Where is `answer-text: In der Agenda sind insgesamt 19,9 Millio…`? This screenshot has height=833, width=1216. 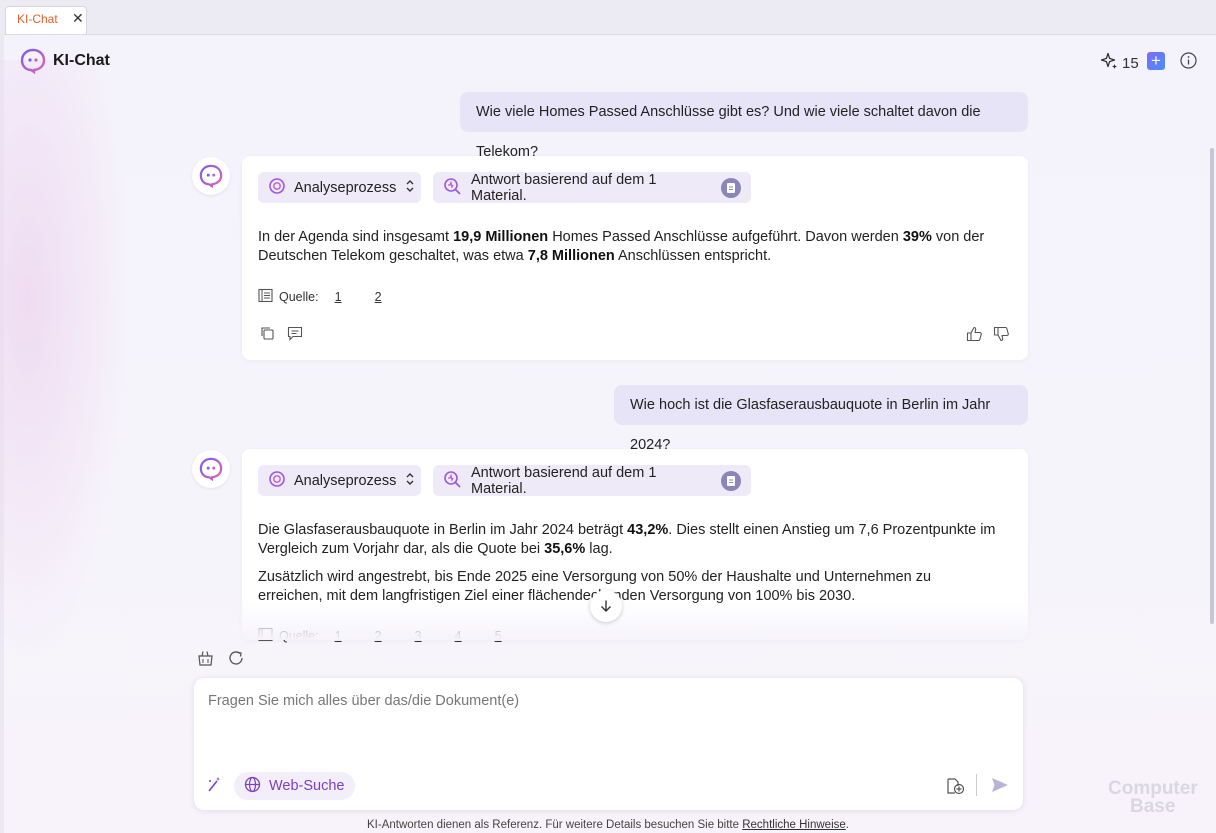
answer-text: In der Agenda sind insgesamt 19,9 Millio… is located at coordinates (628, 247).